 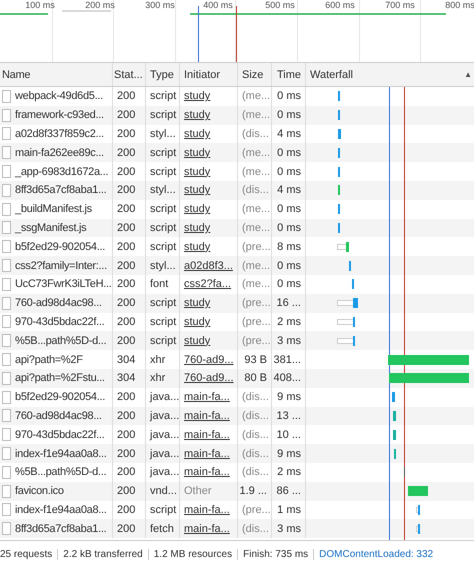 What do you see at coordinates (237, 528) in the screenshot?
I see `request-row: 8ff3d65a7cf8aba1... 200 fetch main-fa... (dis... 3 ms` at bounding box center [237, 528].